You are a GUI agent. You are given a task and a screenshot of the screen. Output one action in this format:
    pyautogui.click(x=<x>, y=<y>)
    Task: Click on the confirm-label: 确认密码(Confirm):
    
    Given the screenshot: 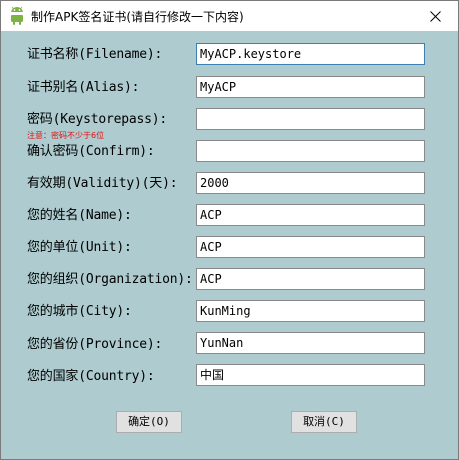 What is the action you would take?
    pyautogui.click(x=91, y=151)
    